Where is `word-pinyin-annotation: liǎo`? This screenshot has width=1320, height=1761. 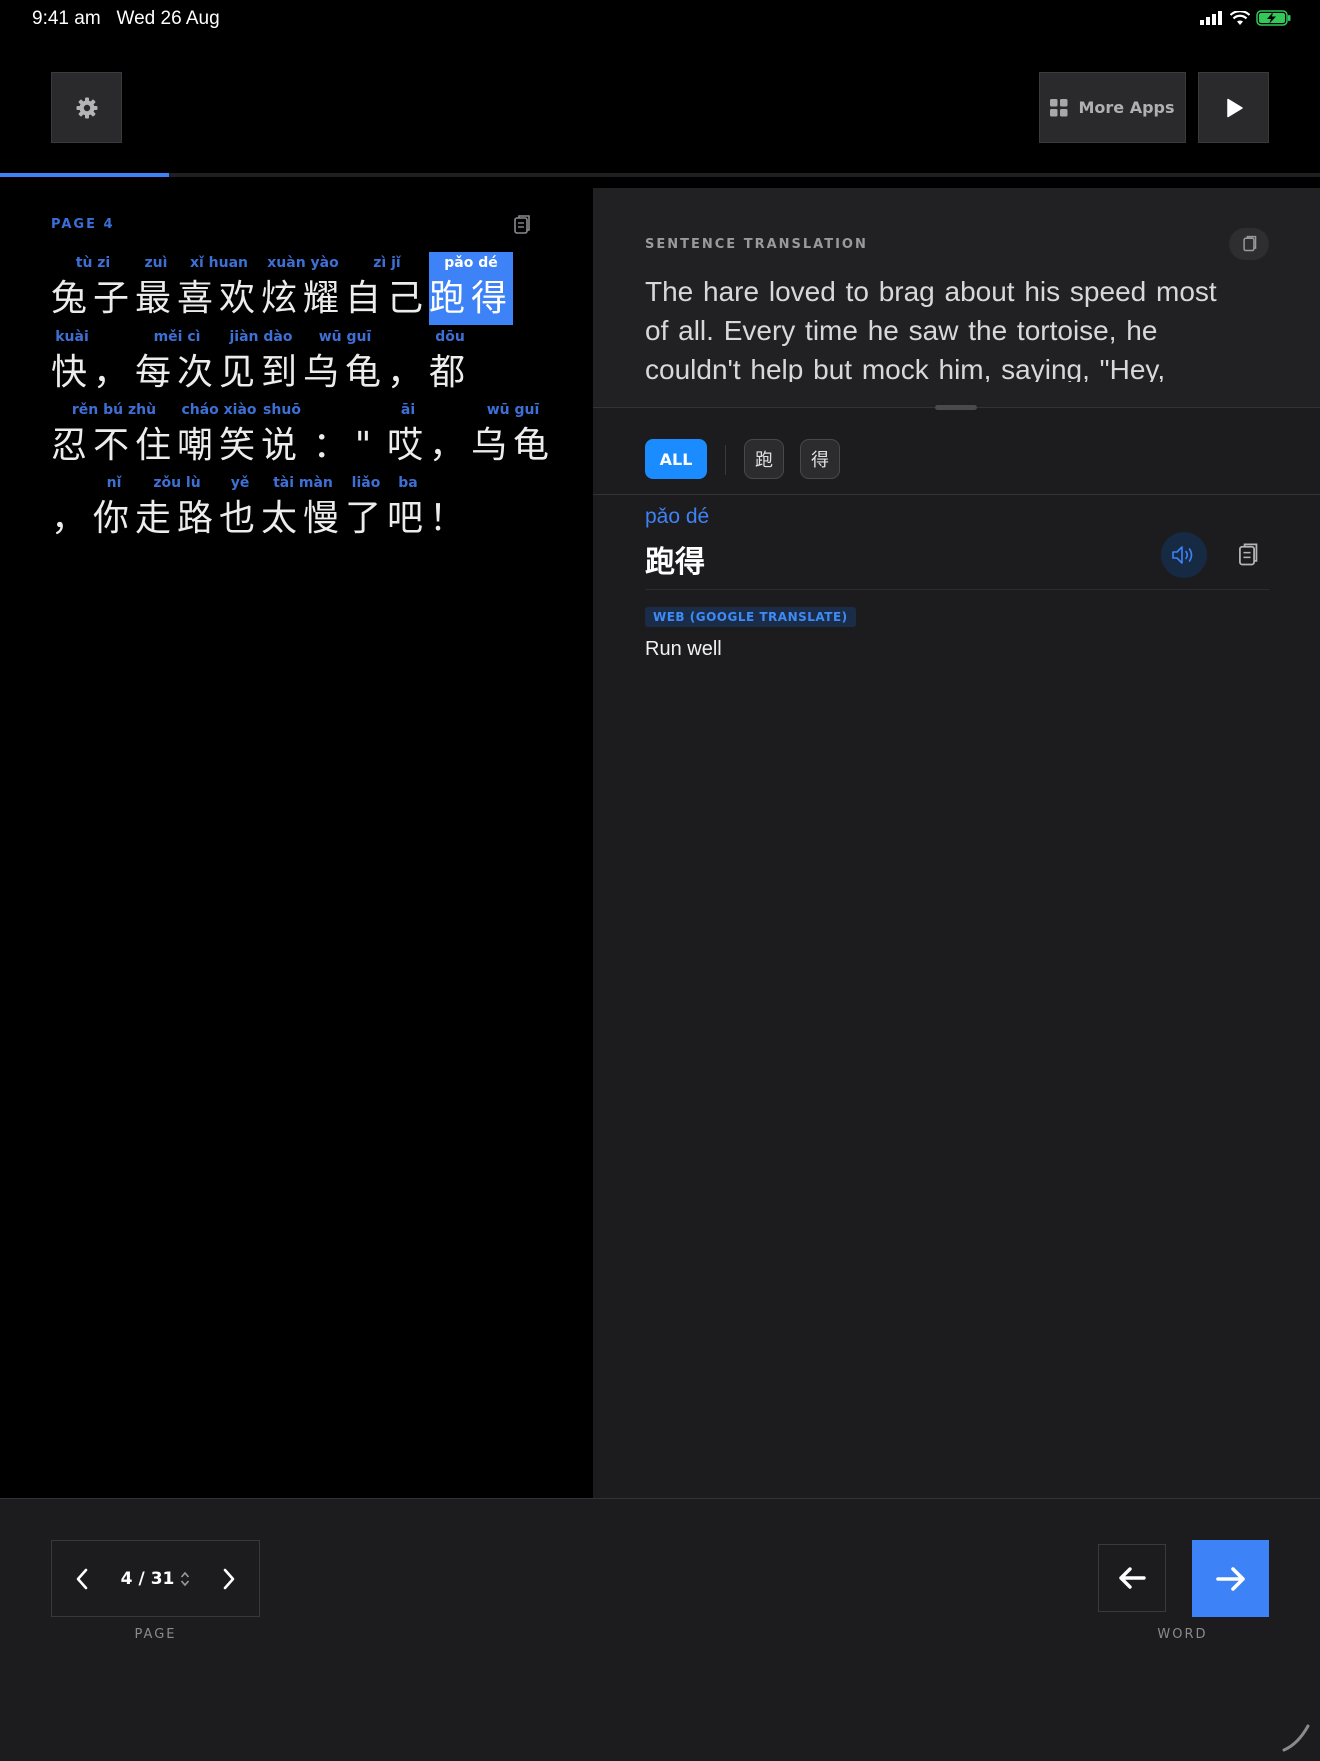
word-pinyin-annotation: liǎo is located at coordinates (366, 483).